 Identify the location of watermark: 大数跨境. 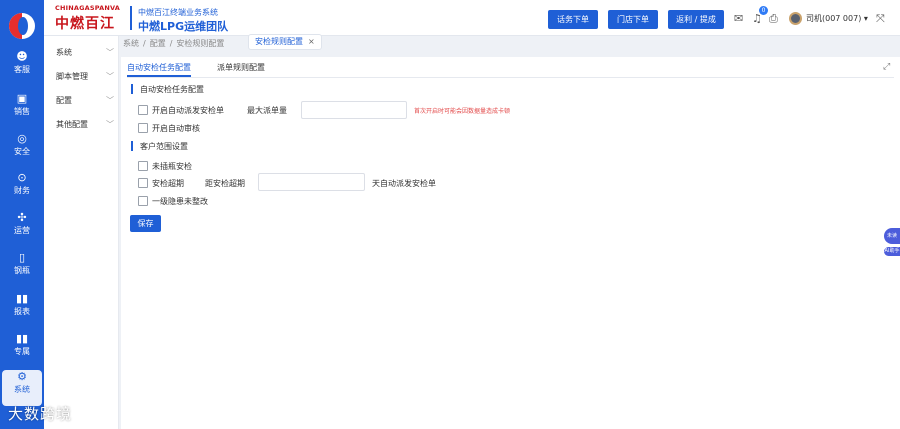
(40, 414).